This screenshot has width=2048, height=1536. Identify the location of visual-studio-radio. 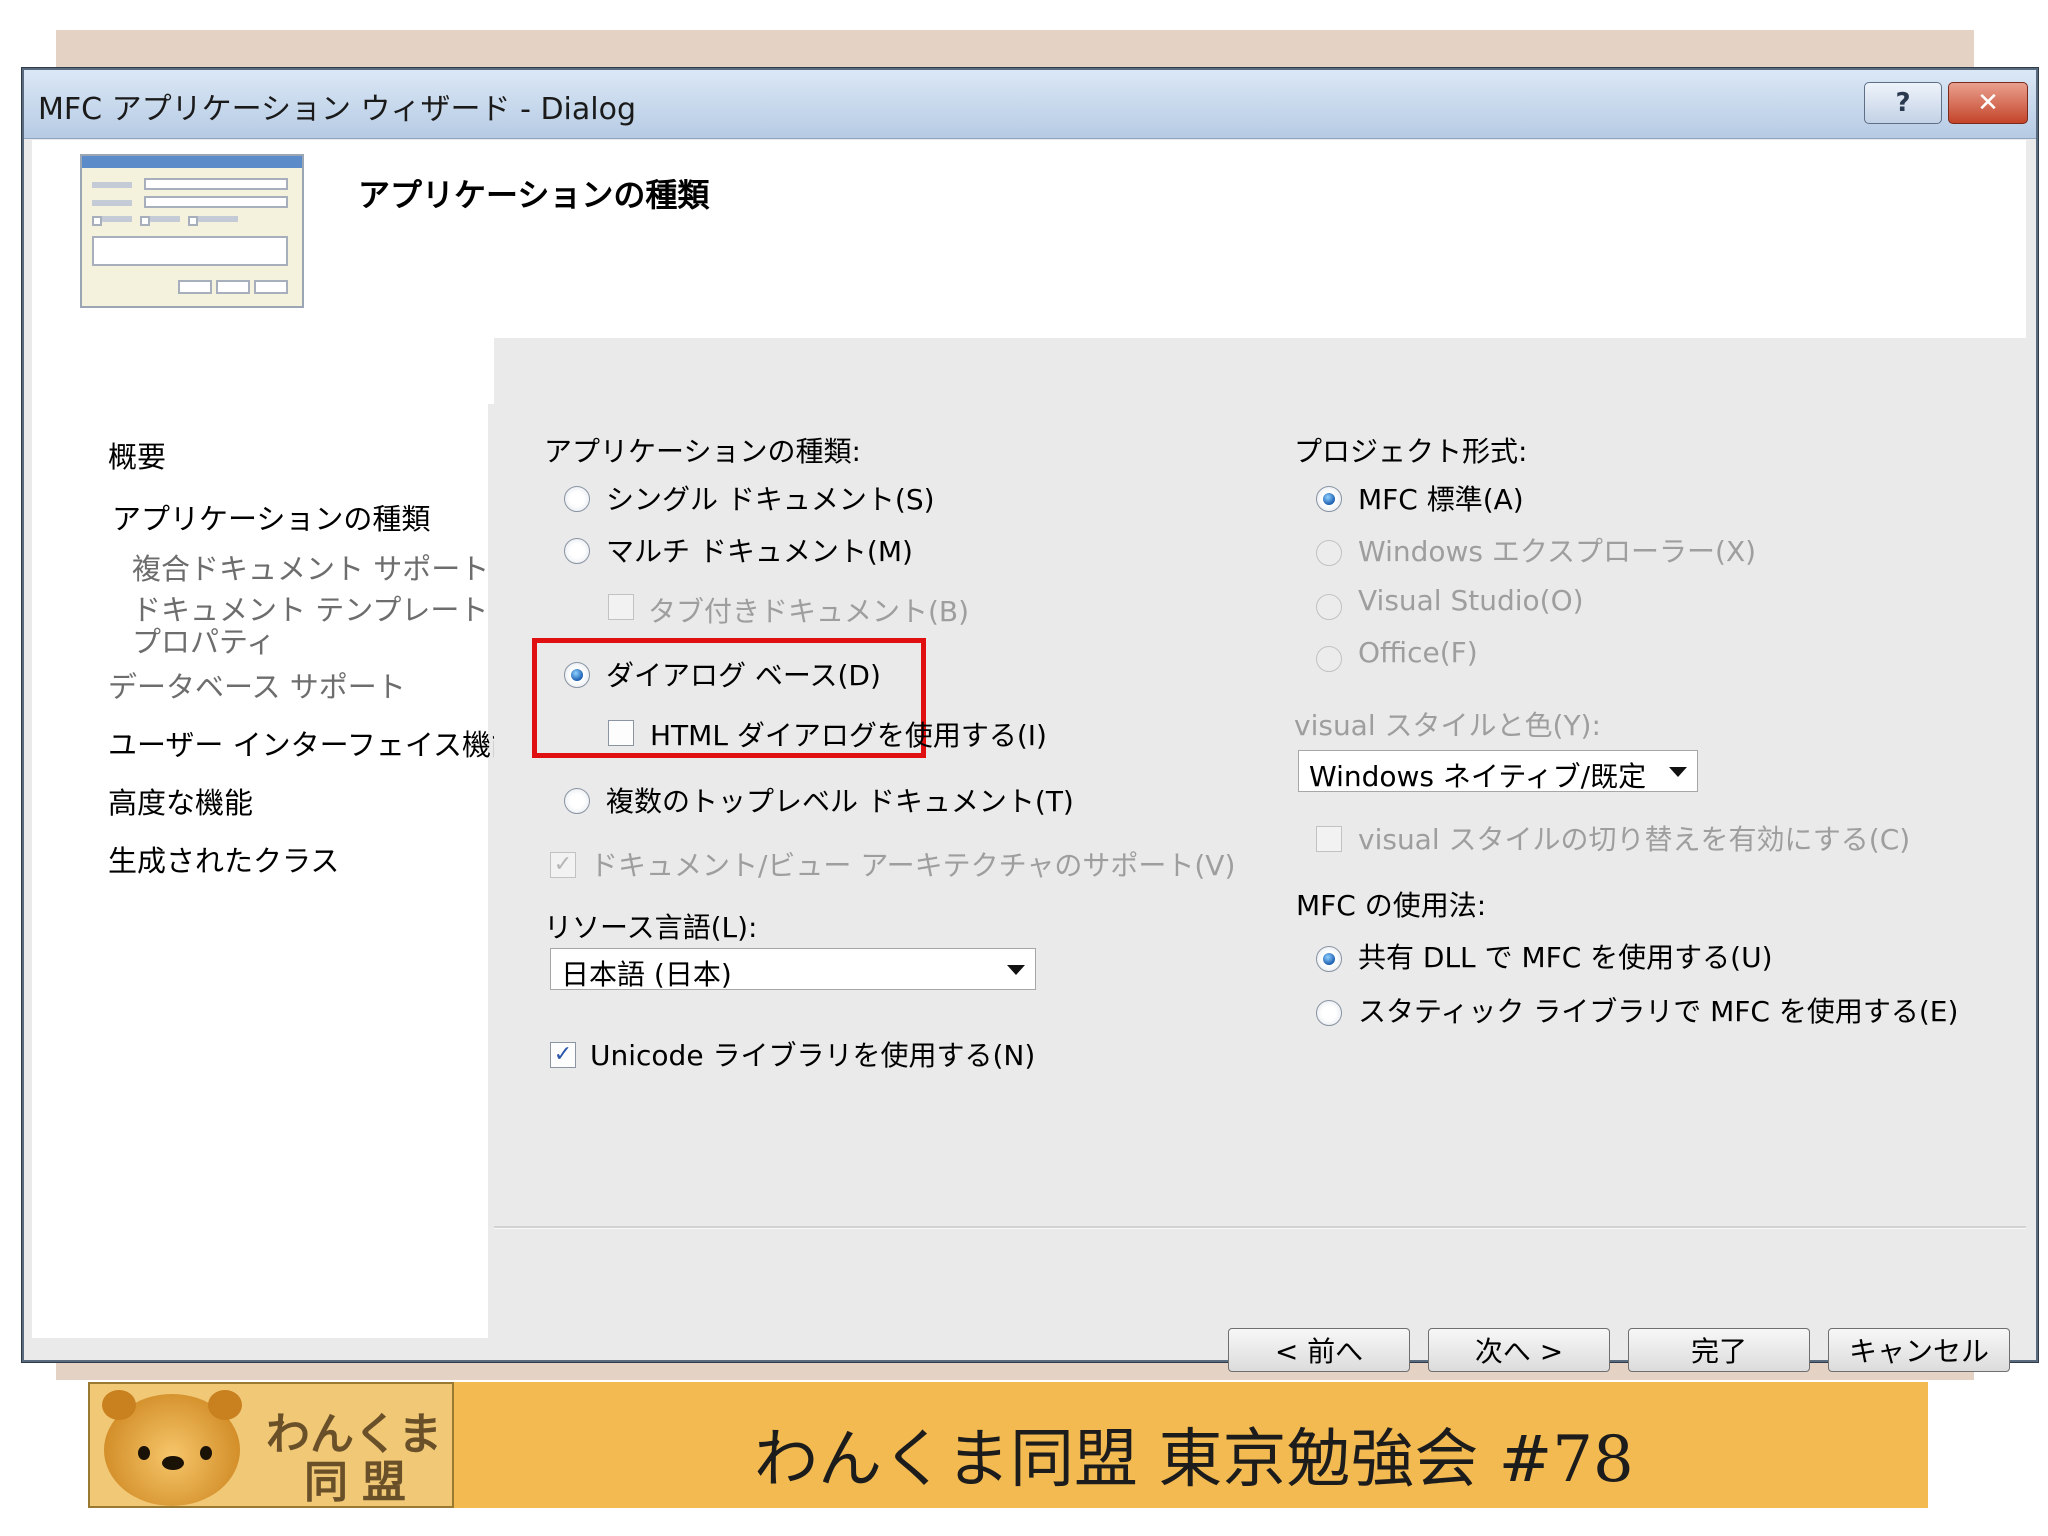
(1329, 607).